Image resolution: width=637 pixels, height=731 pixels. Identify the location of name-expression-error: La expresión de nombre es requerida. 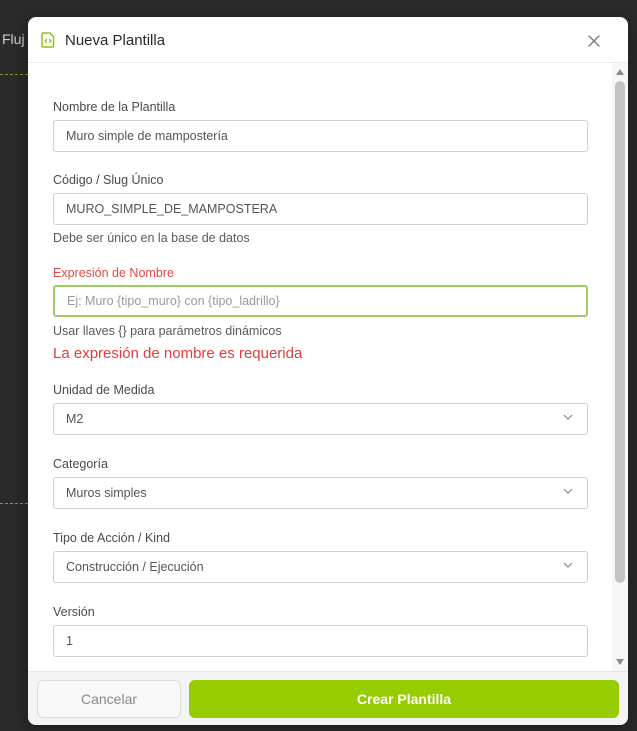
(178, 353).